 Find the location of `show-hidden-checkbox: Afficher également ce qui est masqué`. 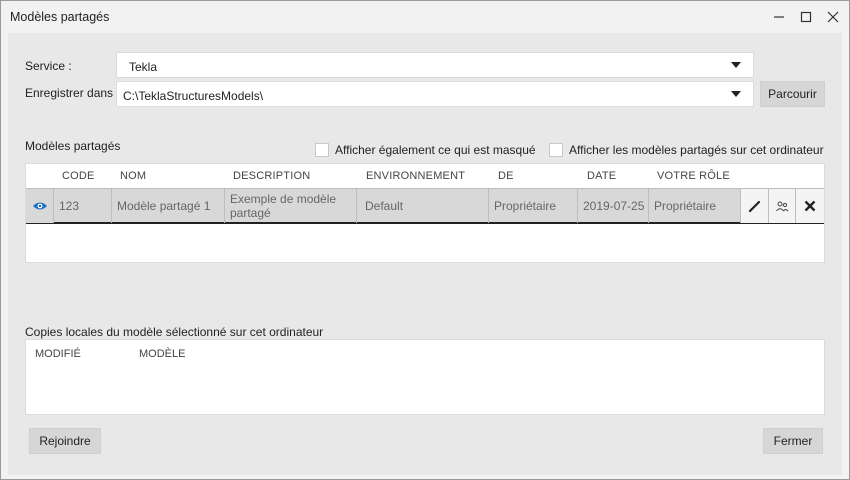

show-hidden-checkbox: Afficher également ce qui est masqué is located at coordinates (425, 150).